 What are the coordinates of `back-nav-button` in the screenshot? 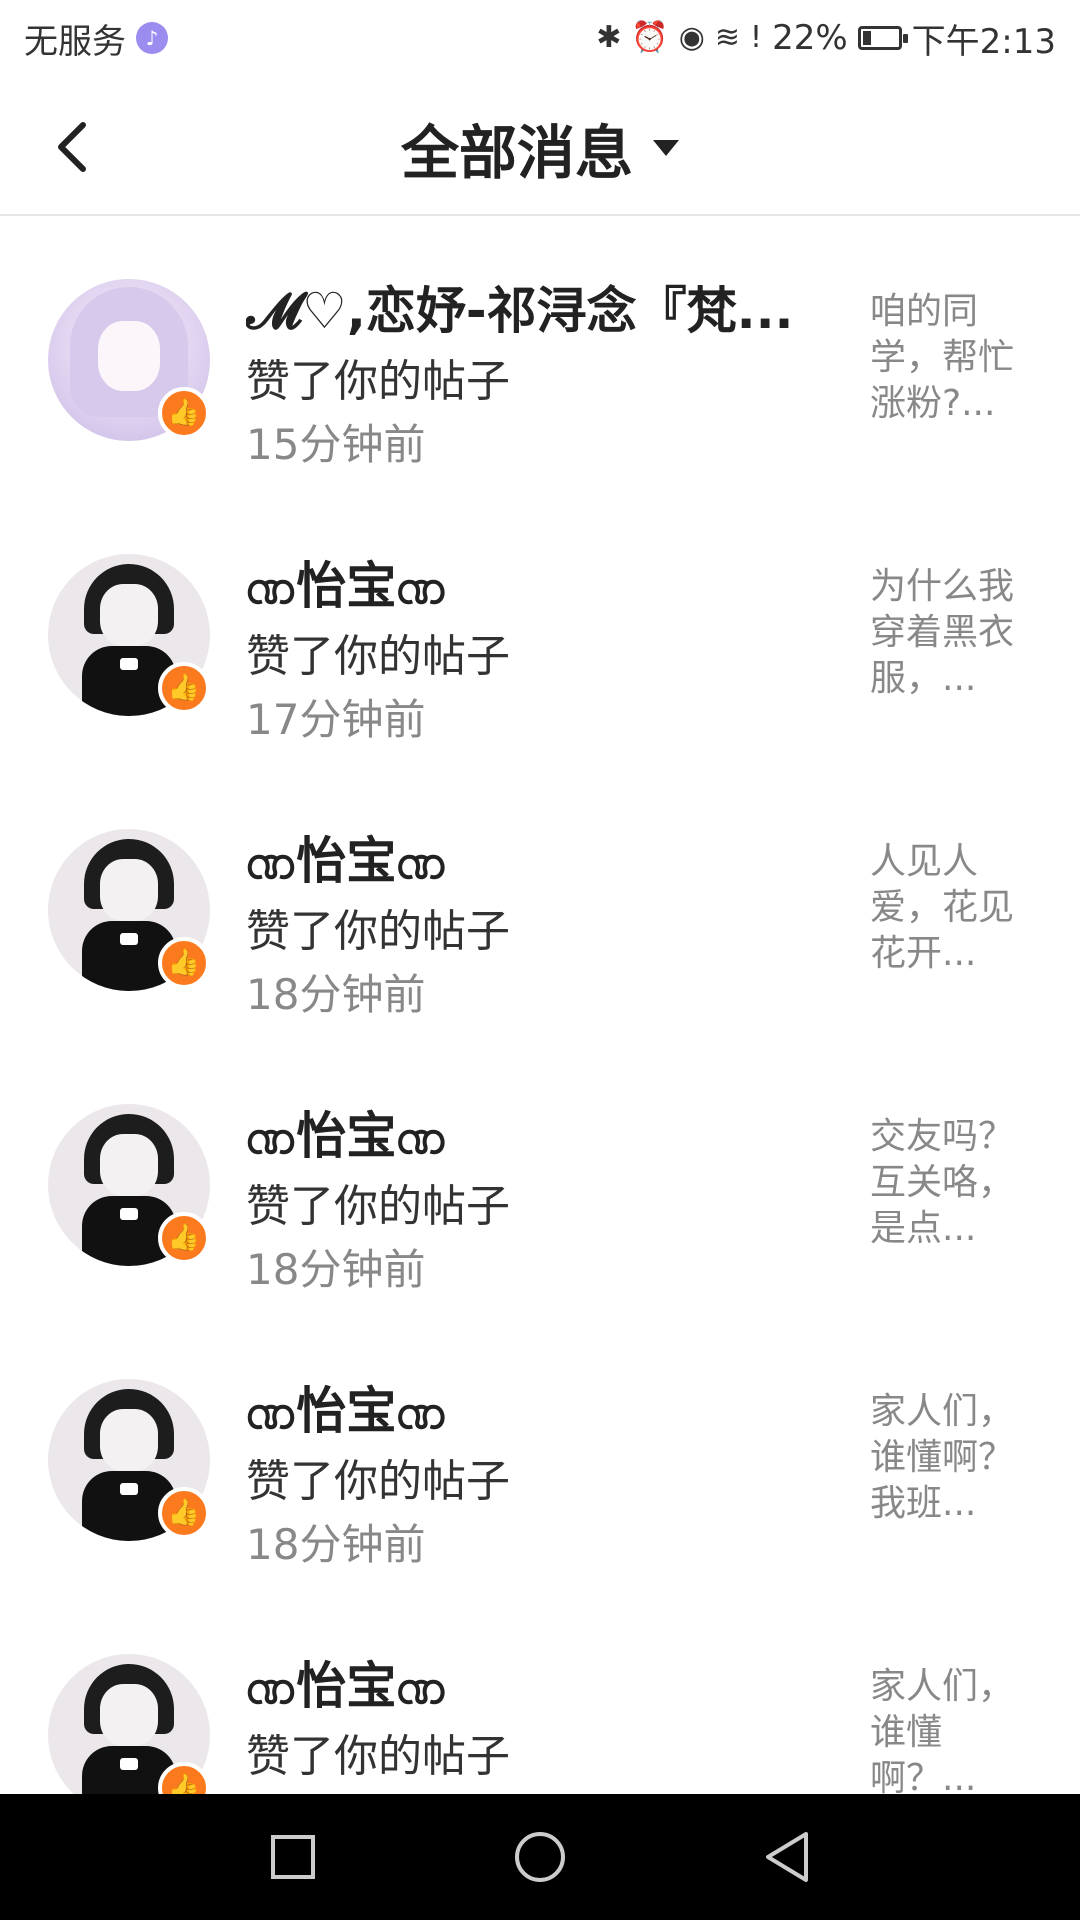 It's located at (787, 1857).